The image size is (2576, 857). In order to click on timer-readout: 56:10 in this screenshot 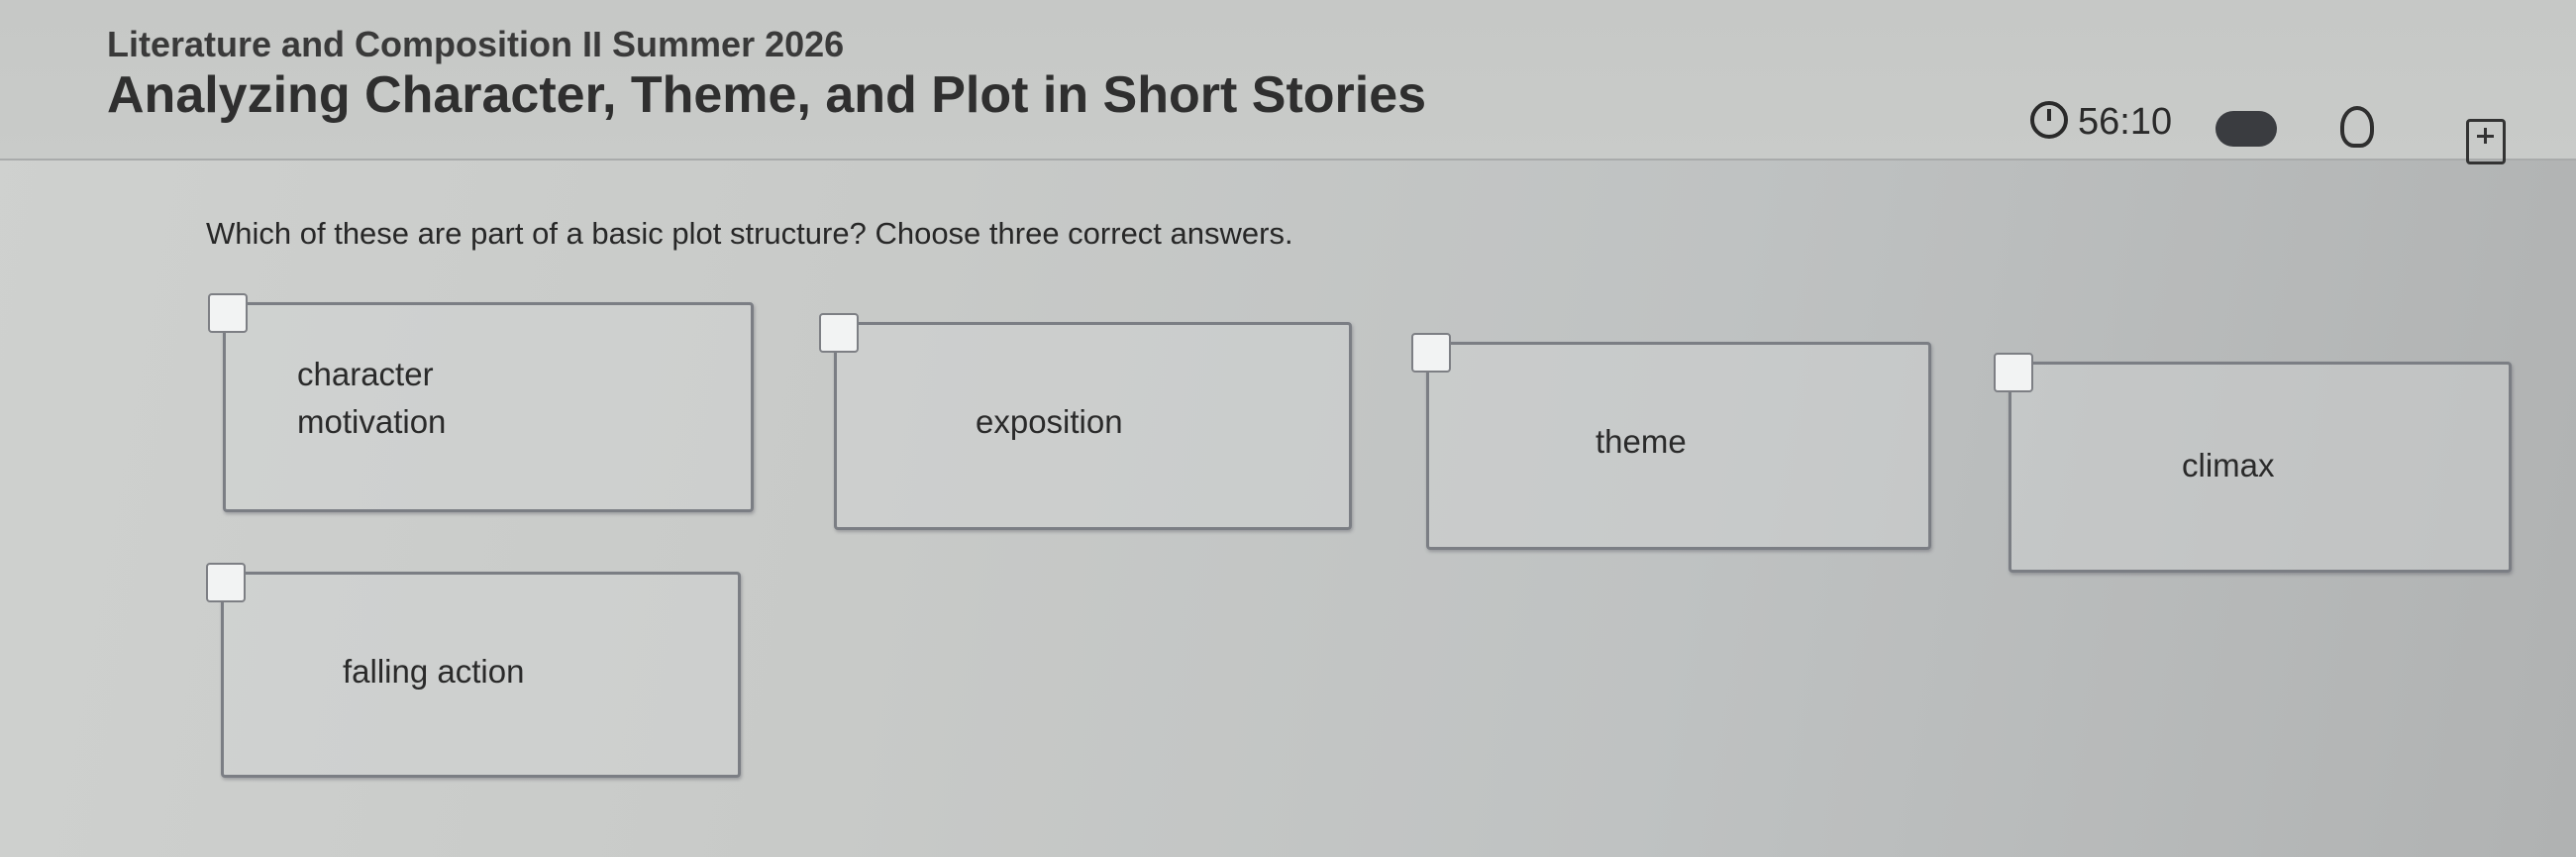, I will do `click(2125, 122)`.